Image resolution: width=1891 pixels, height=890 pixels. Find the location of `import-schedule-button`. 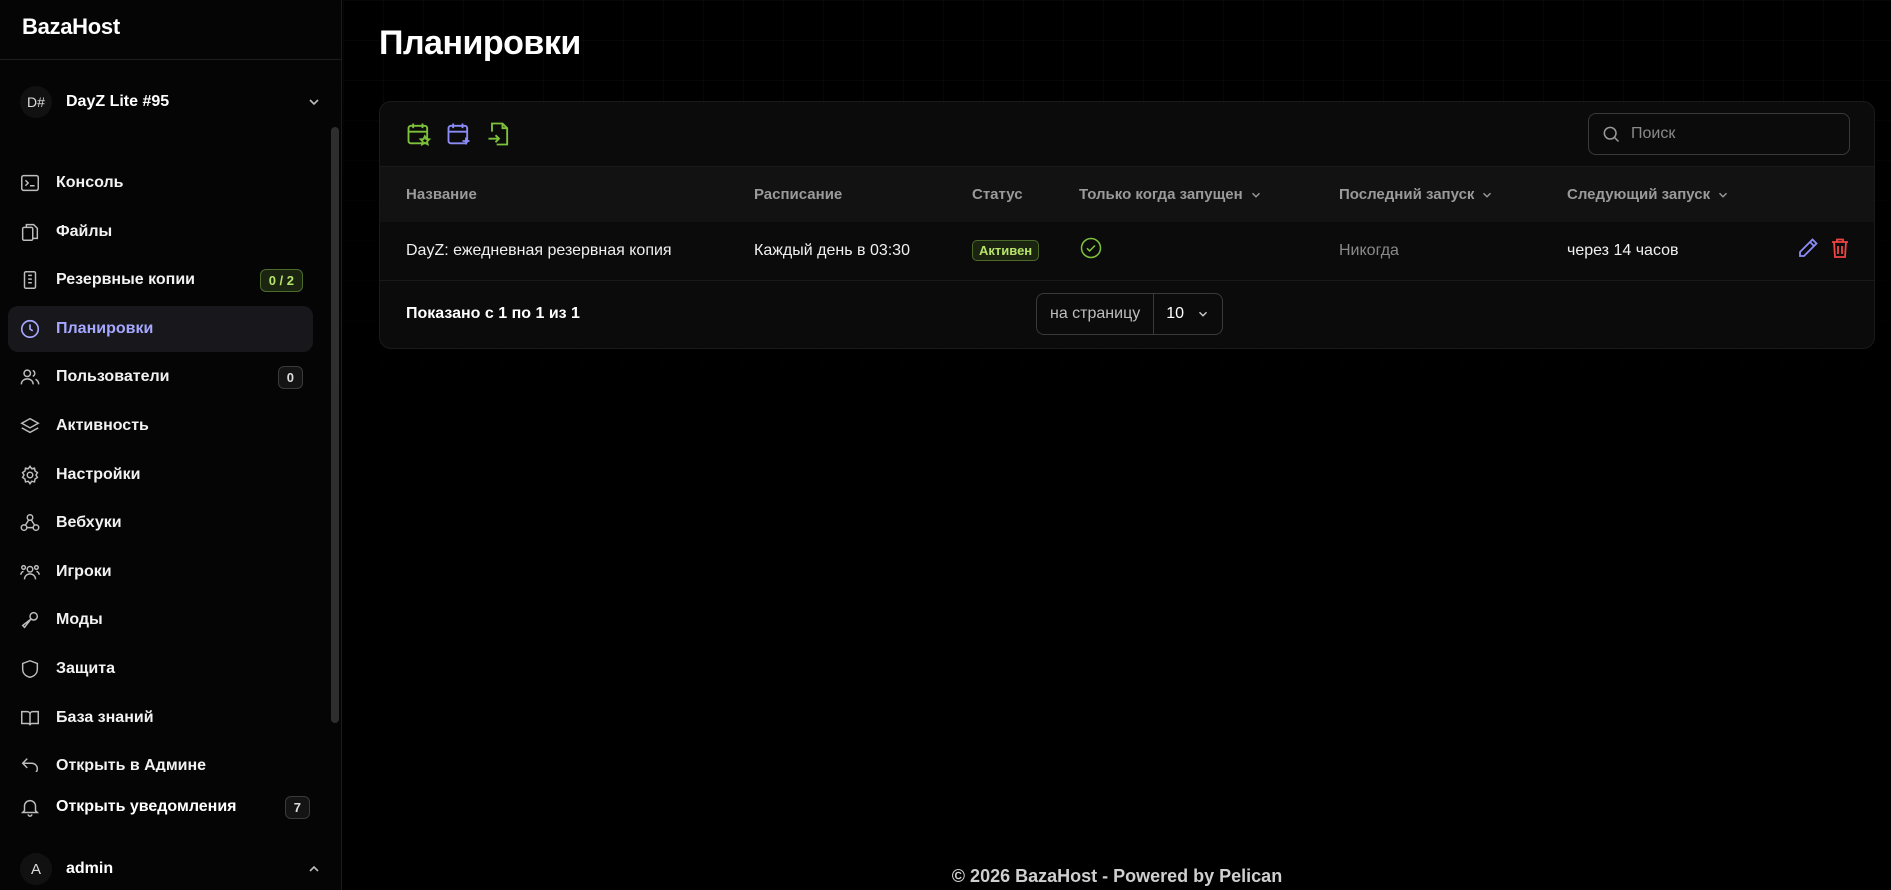

import-schedule-button is located at coordinates (419, 134).